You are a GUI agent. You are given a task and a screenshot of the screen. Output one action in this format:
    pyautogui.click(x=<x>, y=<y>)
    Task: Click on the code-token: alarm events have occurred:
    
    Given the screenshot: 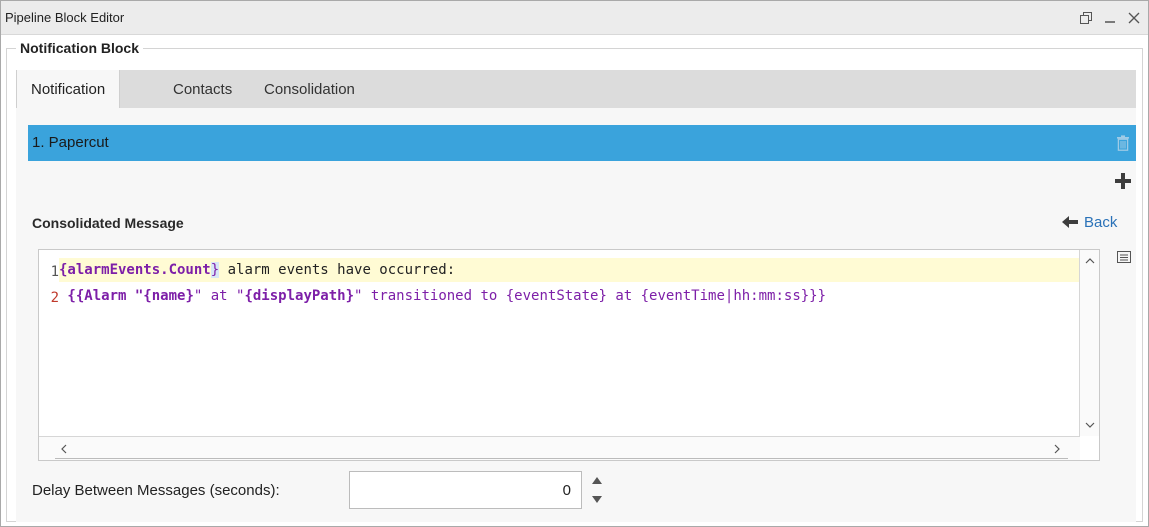 What is the action you would take?
    pyautogui.click(x=337, y=270)
    